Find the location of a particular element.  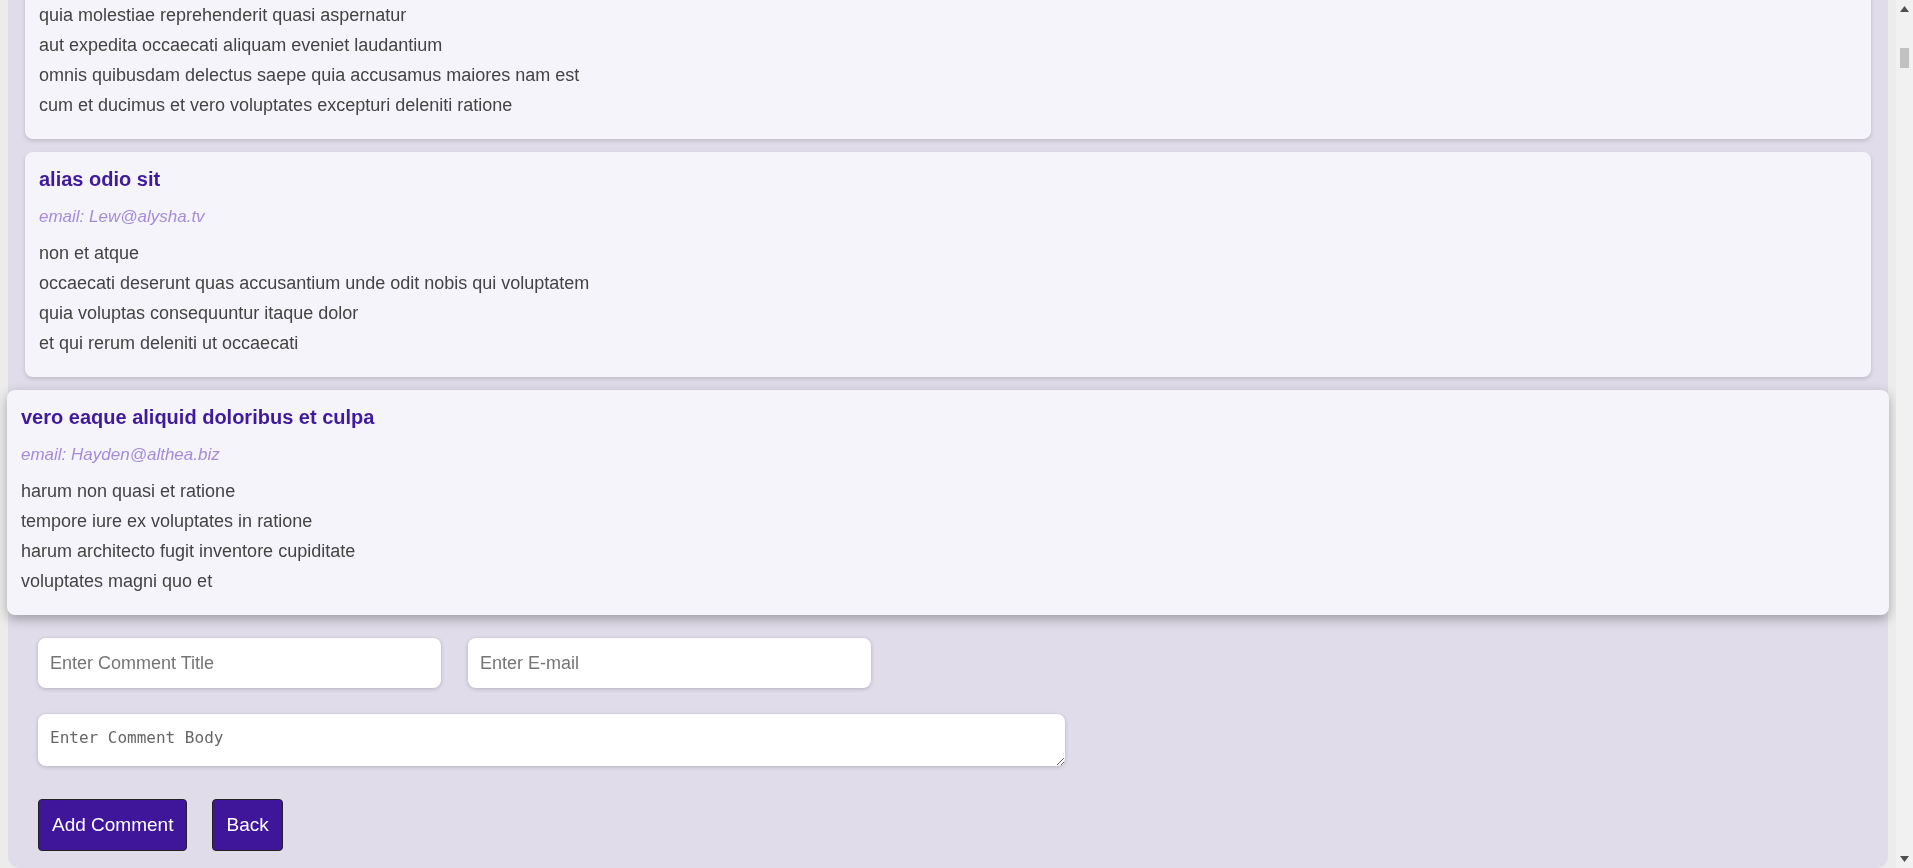

comment-body-line: et qui rerum deleniti ut occaecati is located at coordinates (169, 343).